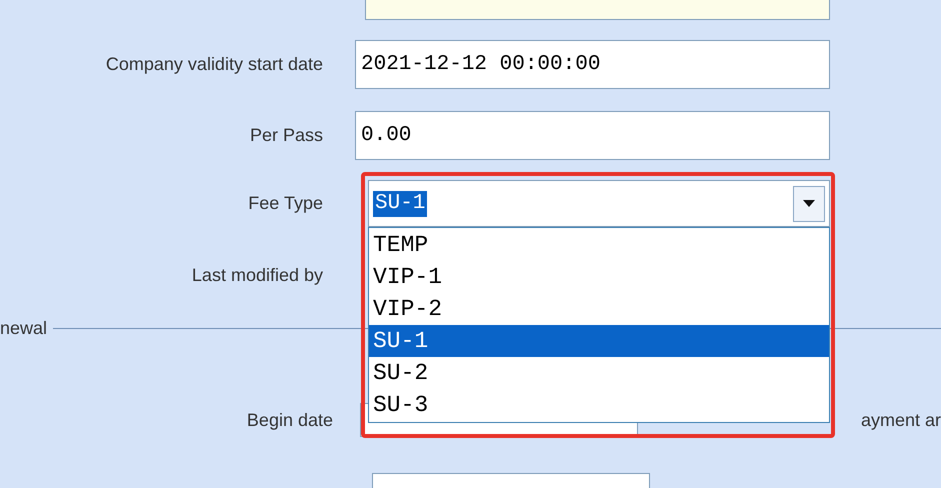 Image resolution: width=941 pixels, height=488 pixels. Describe the element at coordinates (286, 135) in the screenshot. I see `field-label: Per Pass` at that location.